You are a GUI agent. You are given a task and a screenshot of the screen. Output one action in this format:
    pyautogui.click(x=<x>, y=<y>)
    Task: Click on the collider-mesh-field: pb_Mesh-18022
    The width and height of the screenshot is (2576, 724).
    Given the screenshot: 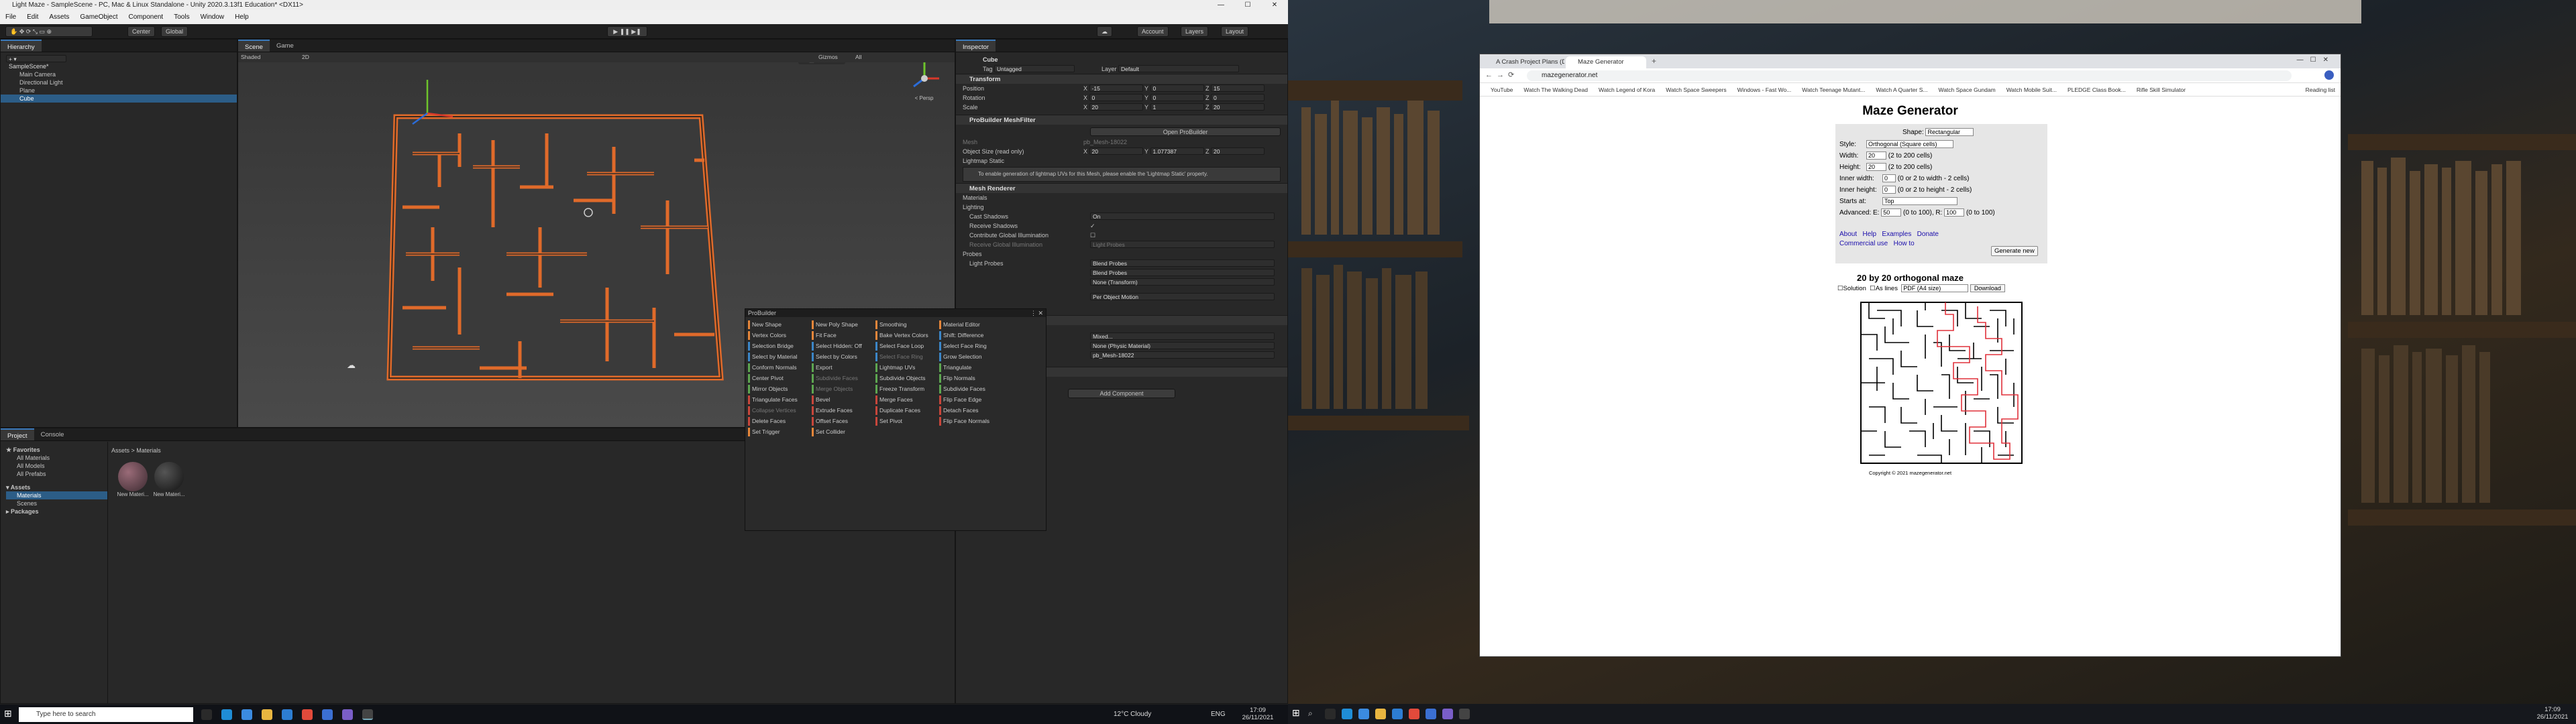 What is the action you would take?
    pyautogui.click(x=1182, y=355)
    